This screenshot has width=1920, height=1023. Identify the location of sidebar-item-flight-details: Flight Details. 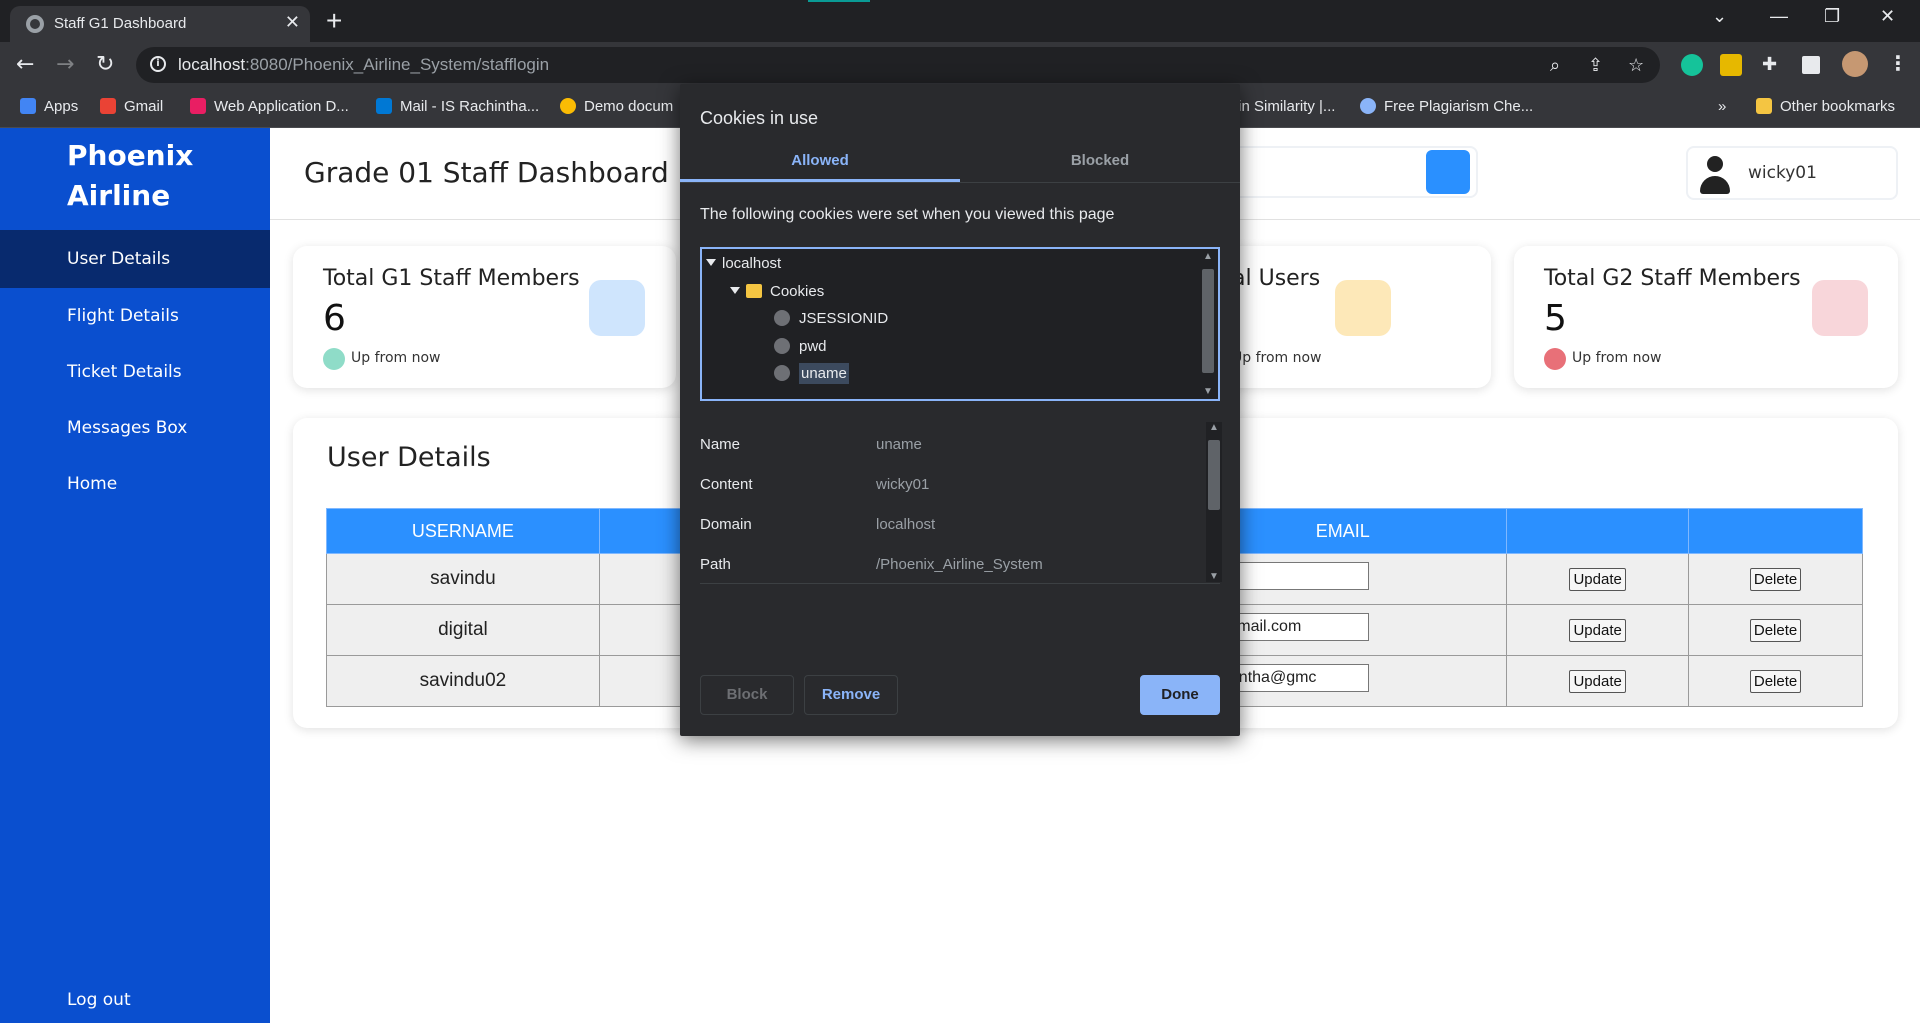
(135, 316).